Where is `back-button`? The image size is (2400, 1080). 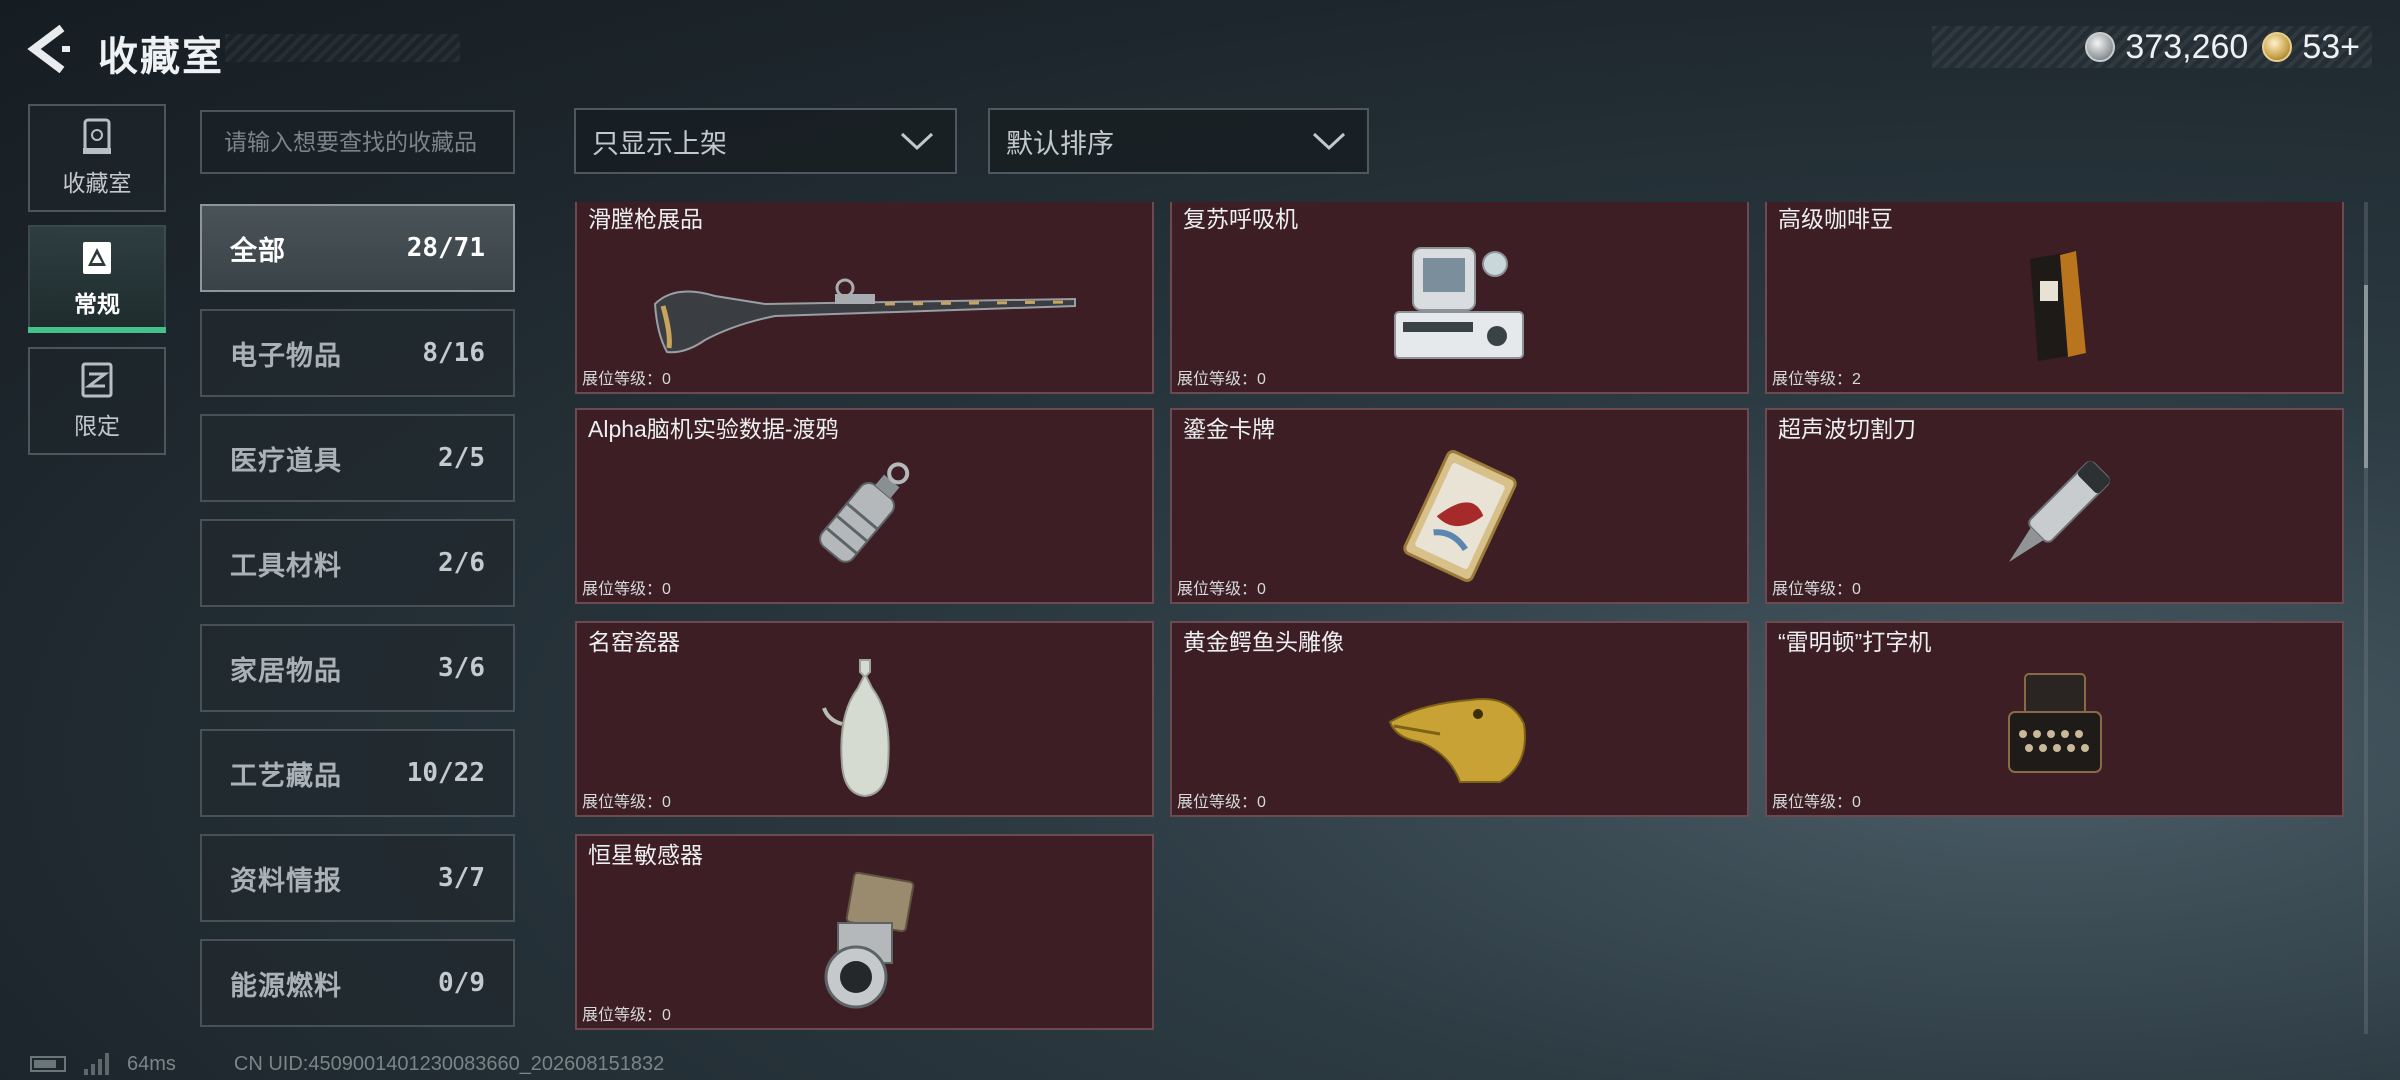 back-button is located at coordinates (48, 49).